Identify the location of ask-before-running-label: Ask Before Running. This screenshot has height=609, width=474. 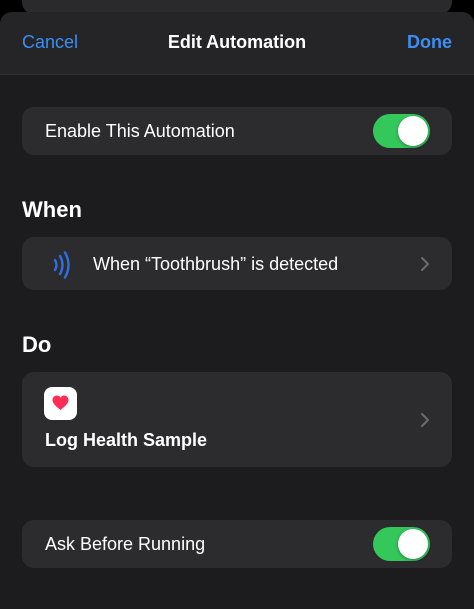
(125, 544).